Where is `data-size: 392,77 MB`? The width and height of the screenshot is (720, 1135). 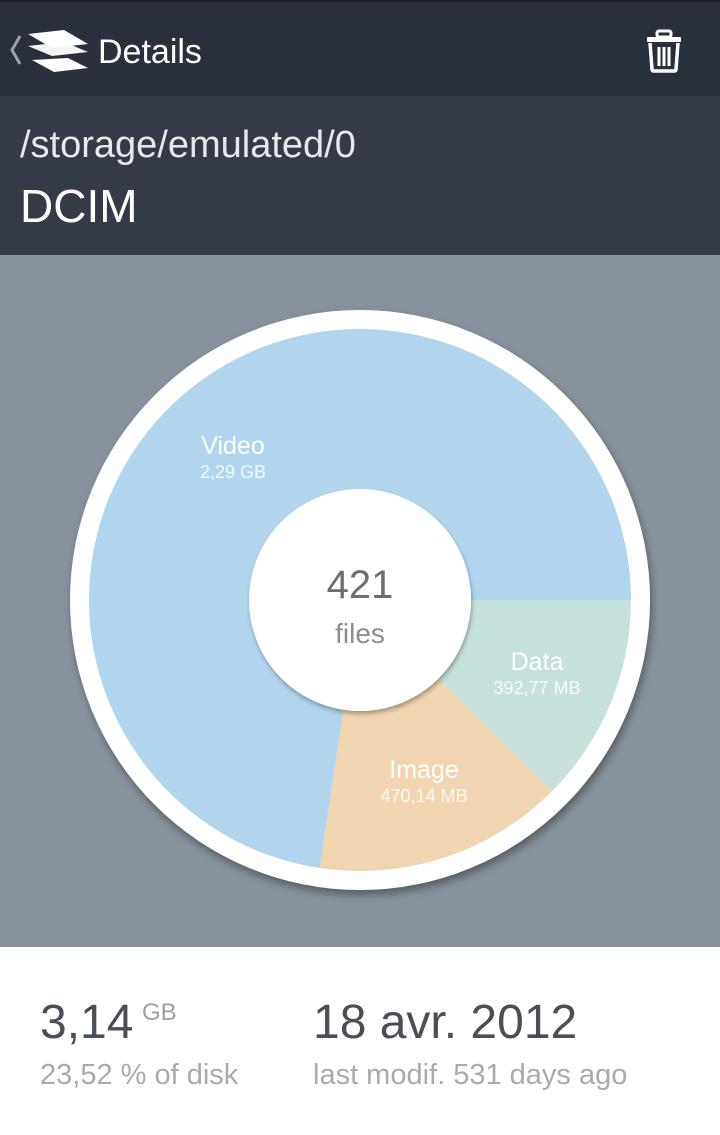
data-size: 392,77 MB is located at coordinates (537, 688).